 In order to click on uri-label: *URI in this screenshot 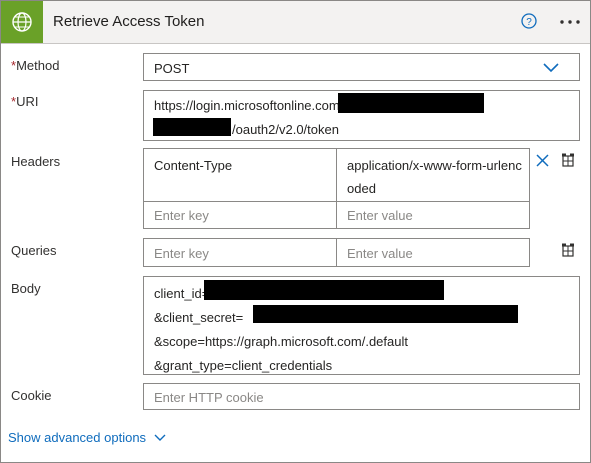, I will do `click(24, 101)`.